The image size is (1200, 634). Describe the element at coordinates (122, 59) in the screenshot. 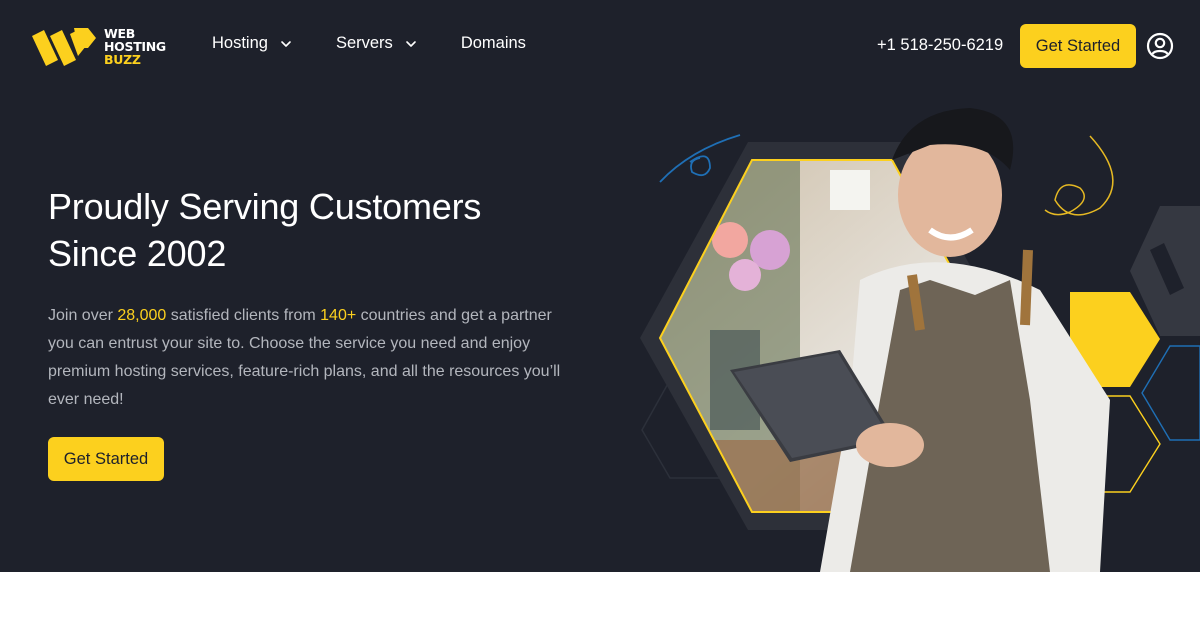

I see `logo-text-buzz: BUZZ` at that location.